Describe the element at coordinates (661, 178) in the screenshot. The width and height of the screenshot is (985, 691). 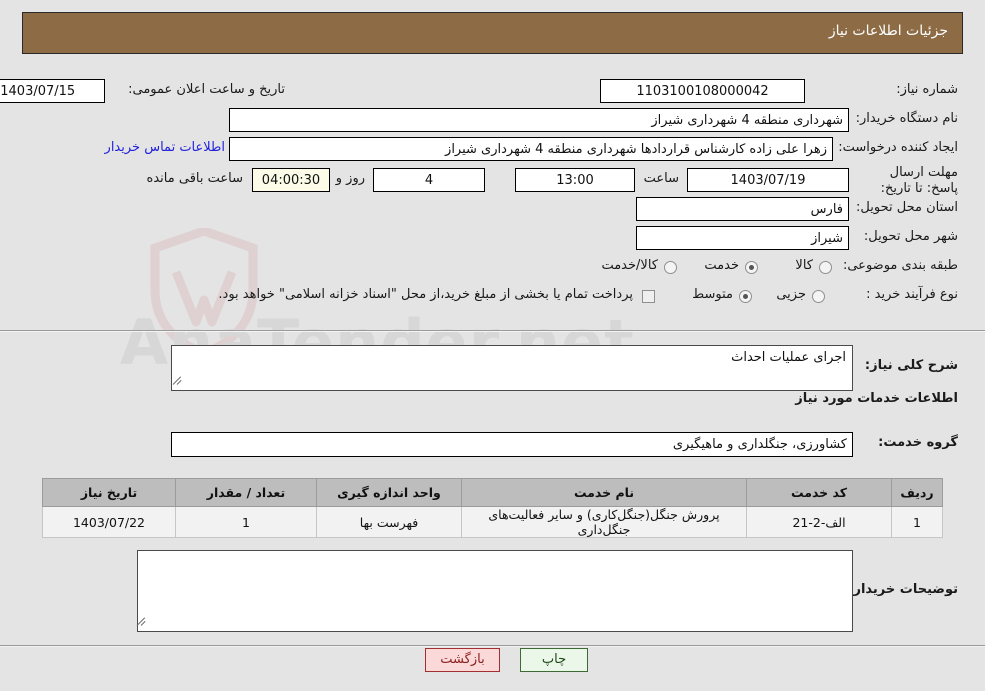
I see `deadline-hour-label: ساعت` at that location.